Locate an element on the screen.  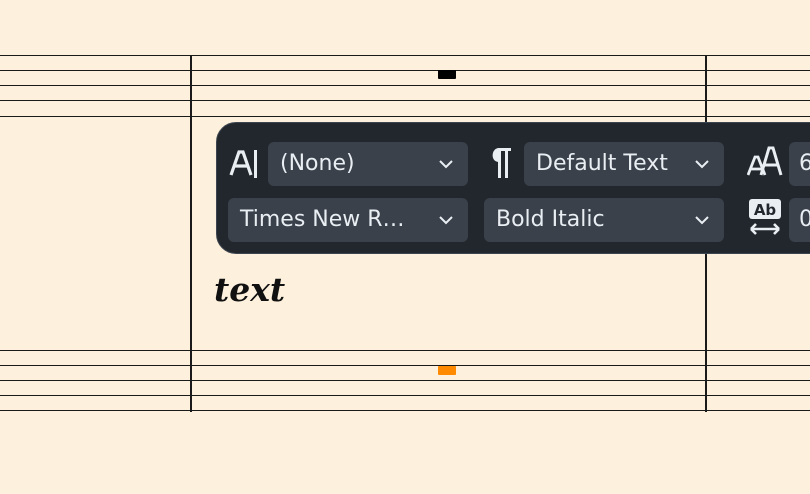
whole-rest is located at coordinates (447, 74).